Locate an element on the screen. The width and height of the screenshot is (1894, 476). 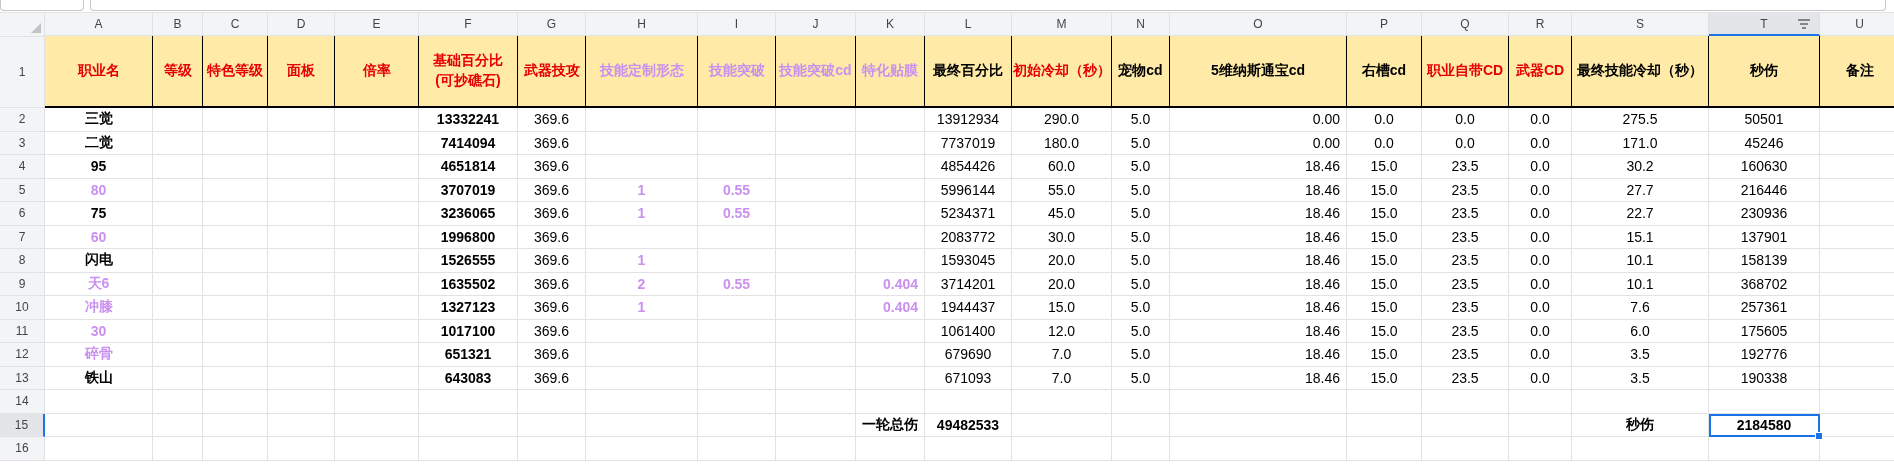
table-cell: 冲膝 is located at coordinates (99, 308).